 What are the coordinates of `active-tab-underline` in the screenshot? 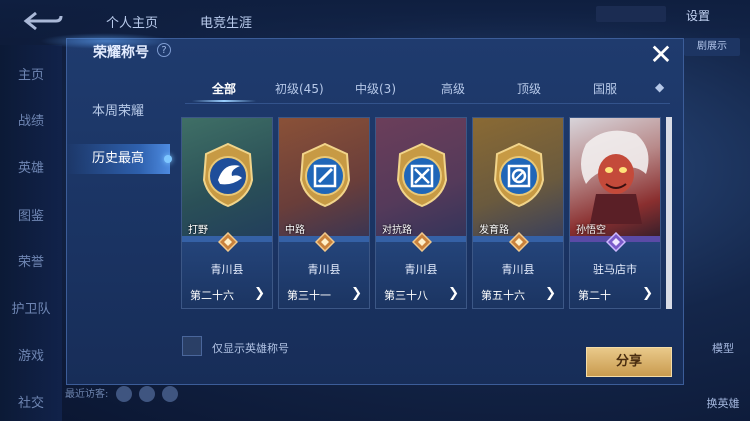 It's located at (224, 101).